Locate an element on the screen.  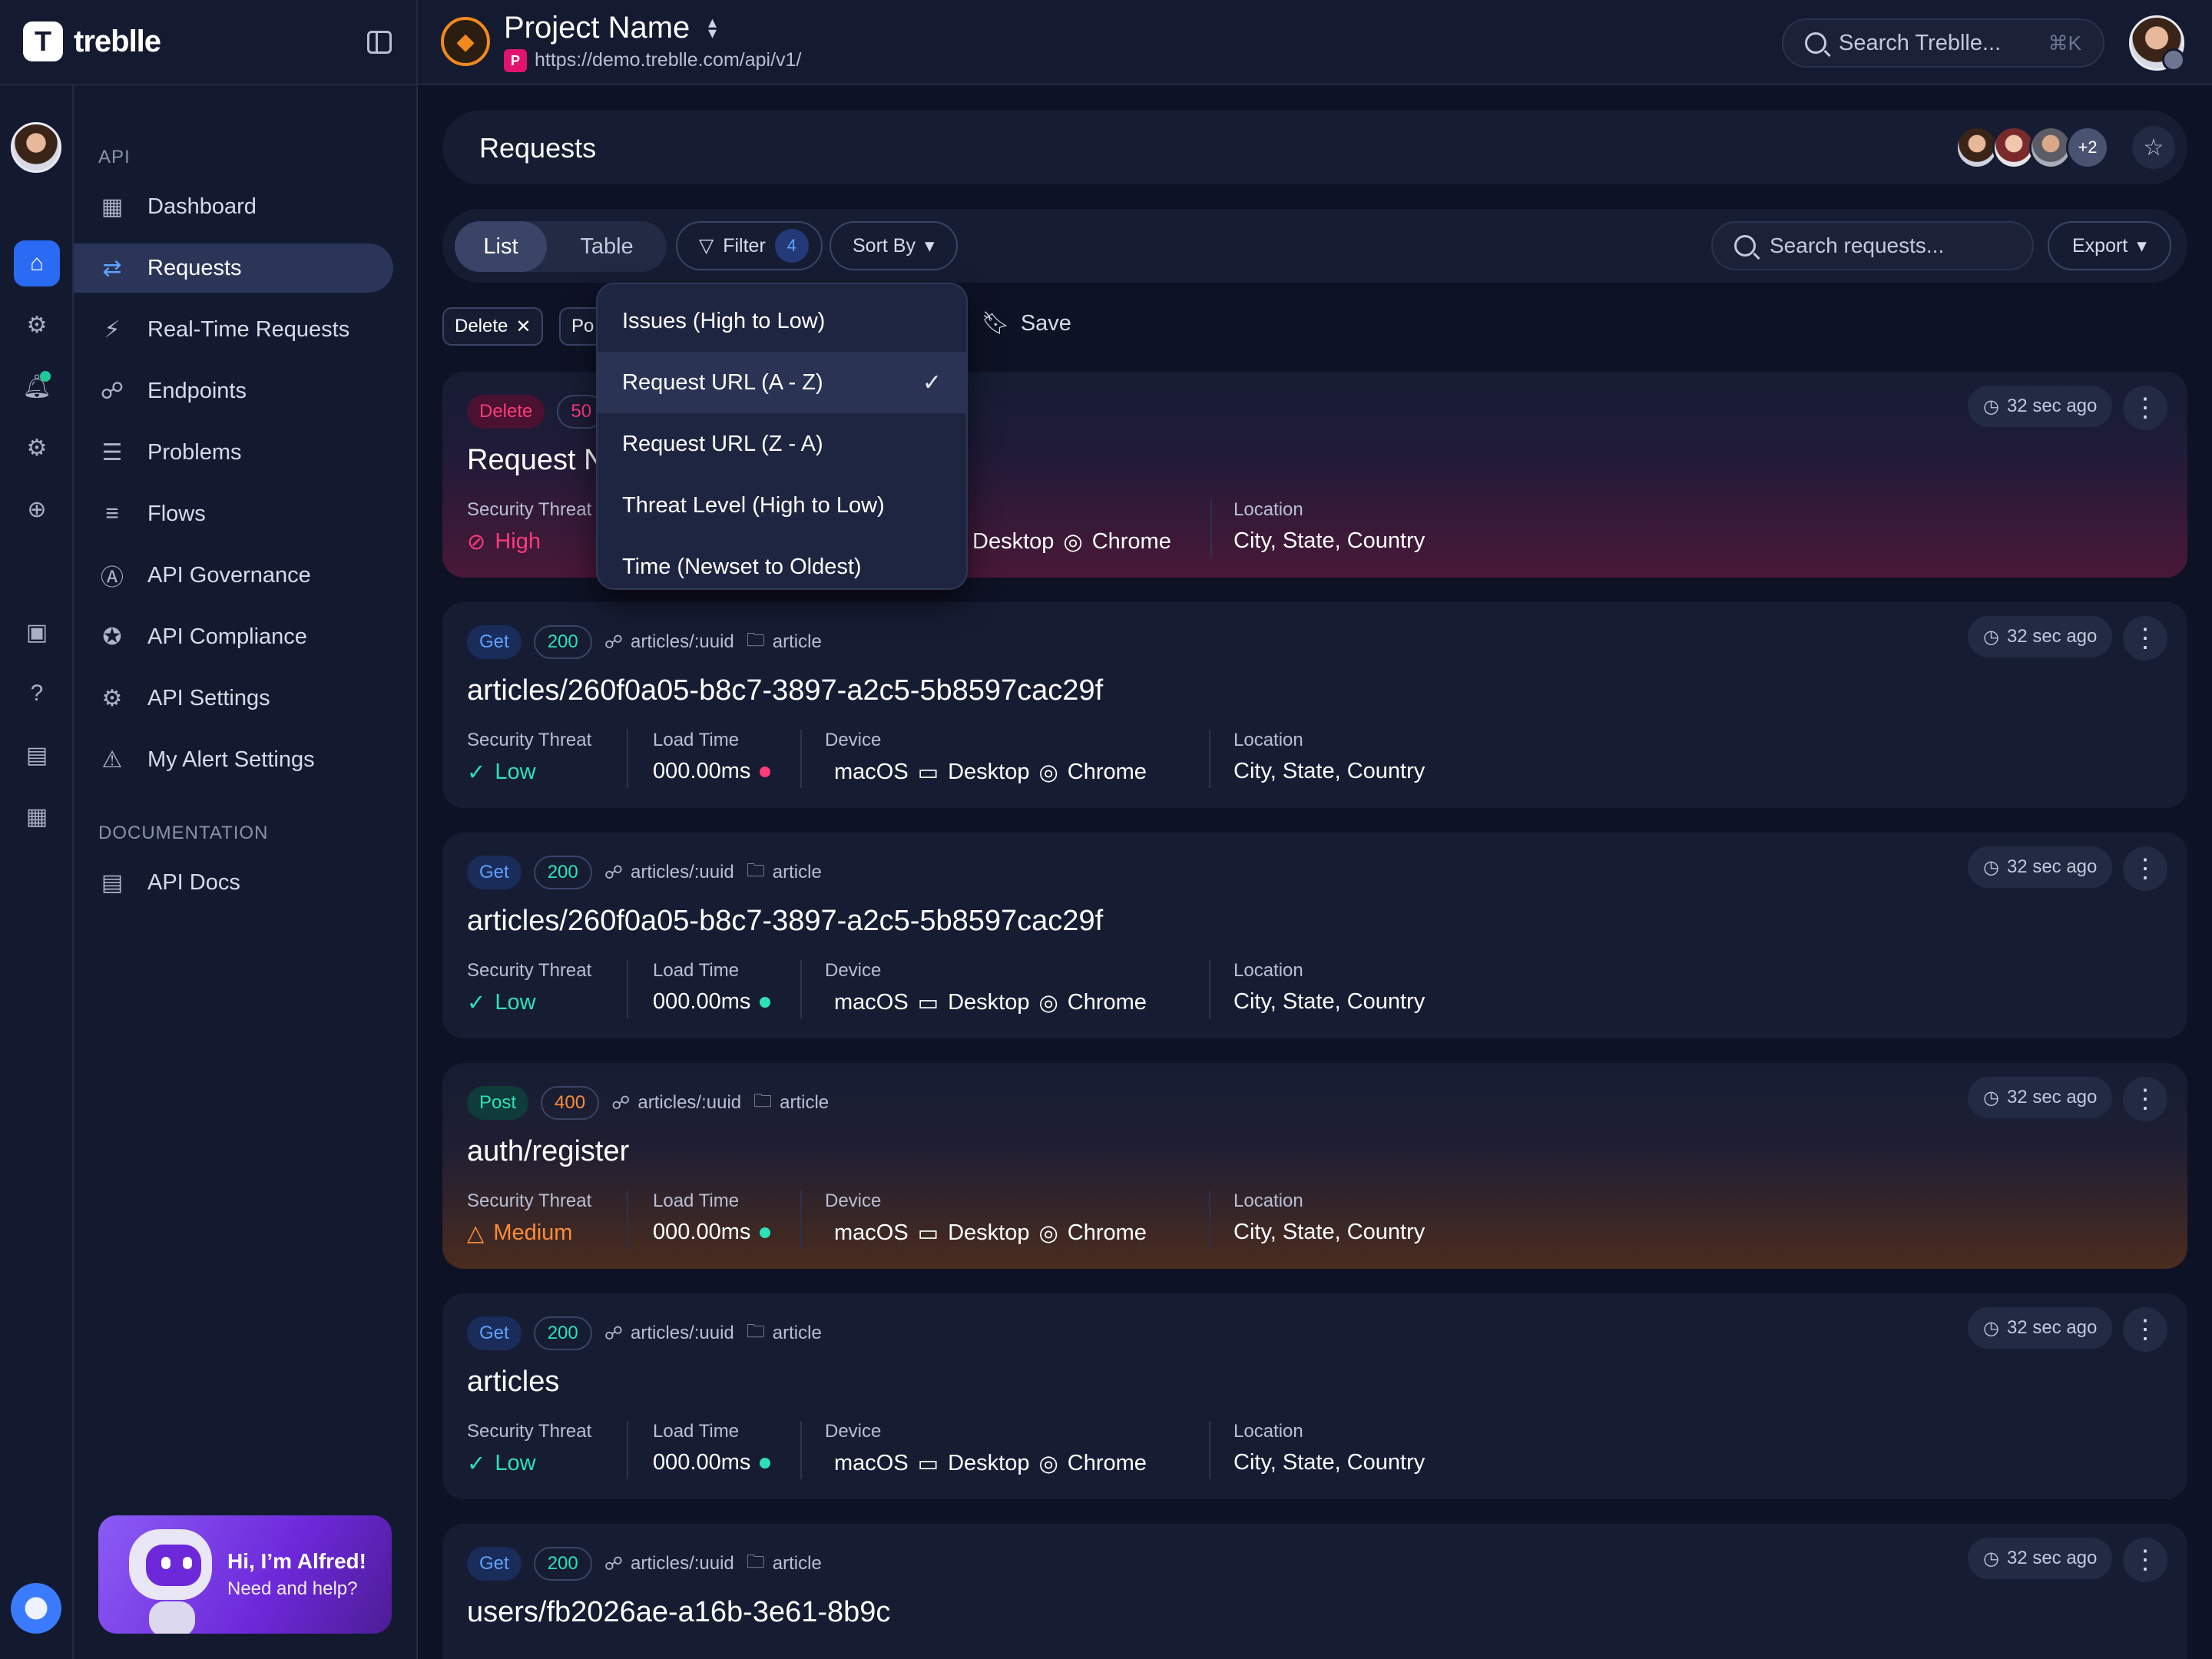
request-title: Request N is located at coordinates (536, 460).